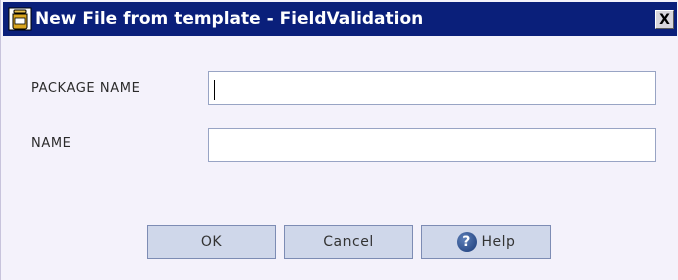 This screenshot has height=280, width=678. I want to click on window-title: New File from template - FieldValidation, so click(229, 19).